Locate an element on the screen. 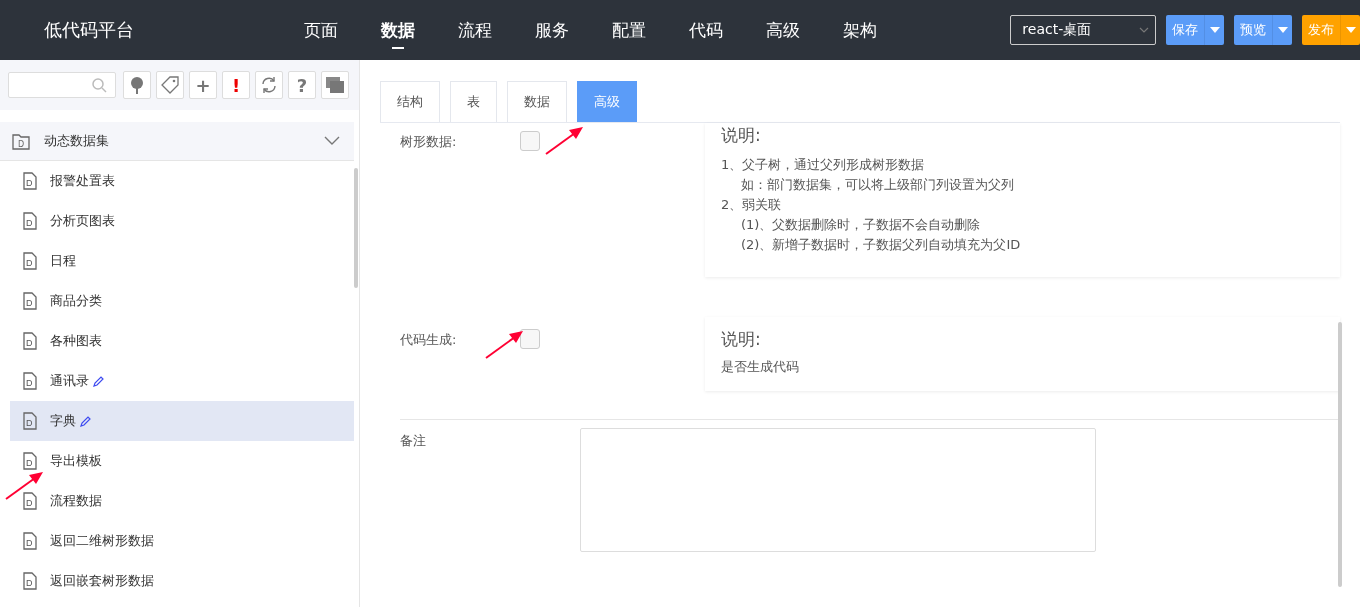 The image size is (1360, 607). help-text: 是否生成代码 is located at coordinates (760, 367).